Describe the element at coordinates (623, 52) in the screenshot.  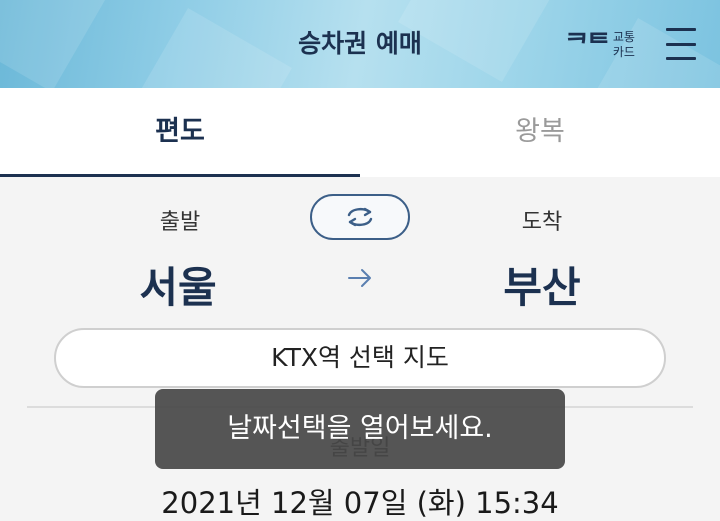
I see `transit-card-label-line2: 카드` at that location.